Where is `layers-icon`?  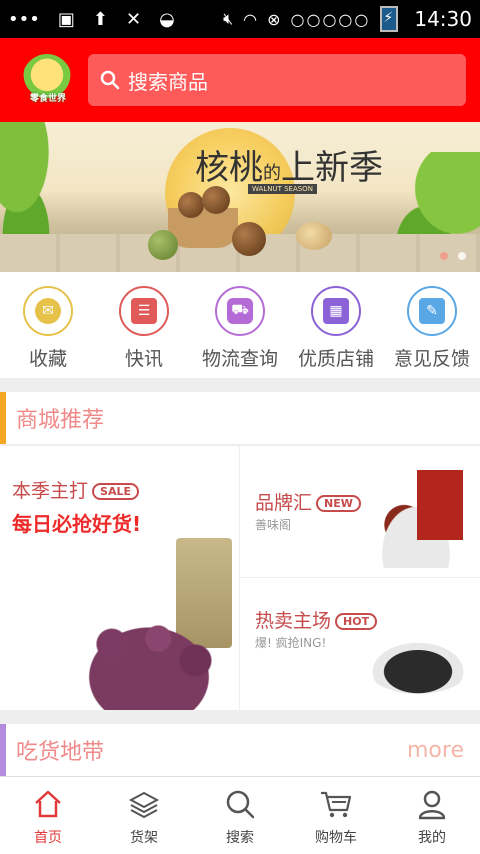 layers-icon is located at coordinates (144, 804).